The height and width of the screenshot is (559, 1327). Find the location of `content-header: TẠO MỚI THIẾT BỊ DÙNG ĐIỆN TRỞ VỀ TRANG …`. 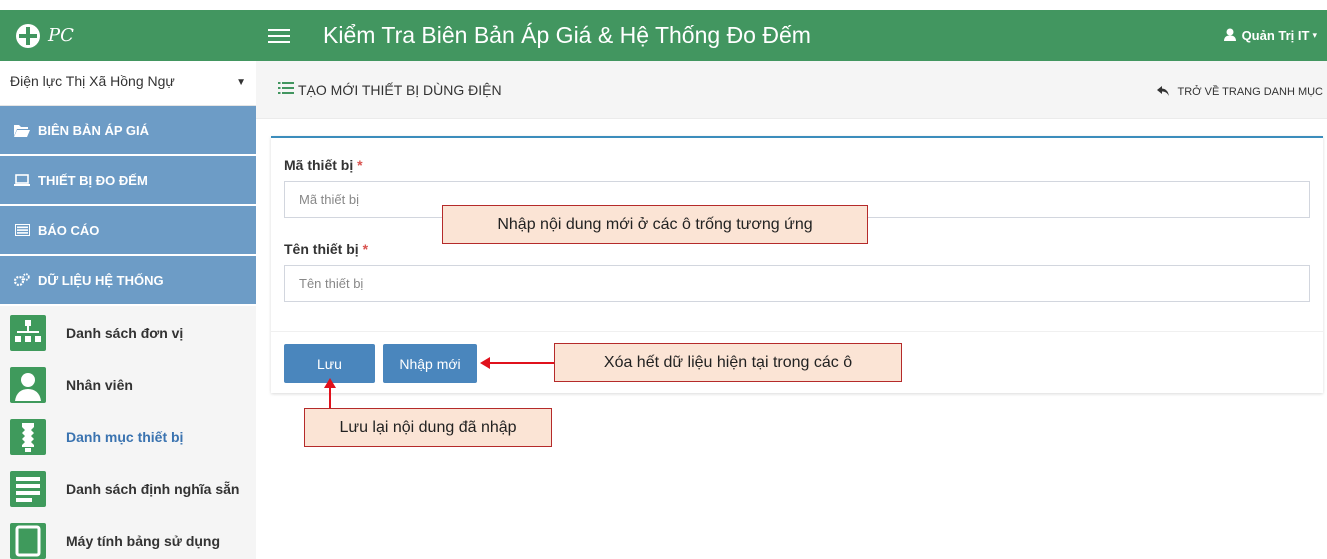

content-header: TẠO MỚI THIẾT BỊ DÙNG ĐIỆN TRỞ VỀ TRANG … is located at coordinates (791, 90).